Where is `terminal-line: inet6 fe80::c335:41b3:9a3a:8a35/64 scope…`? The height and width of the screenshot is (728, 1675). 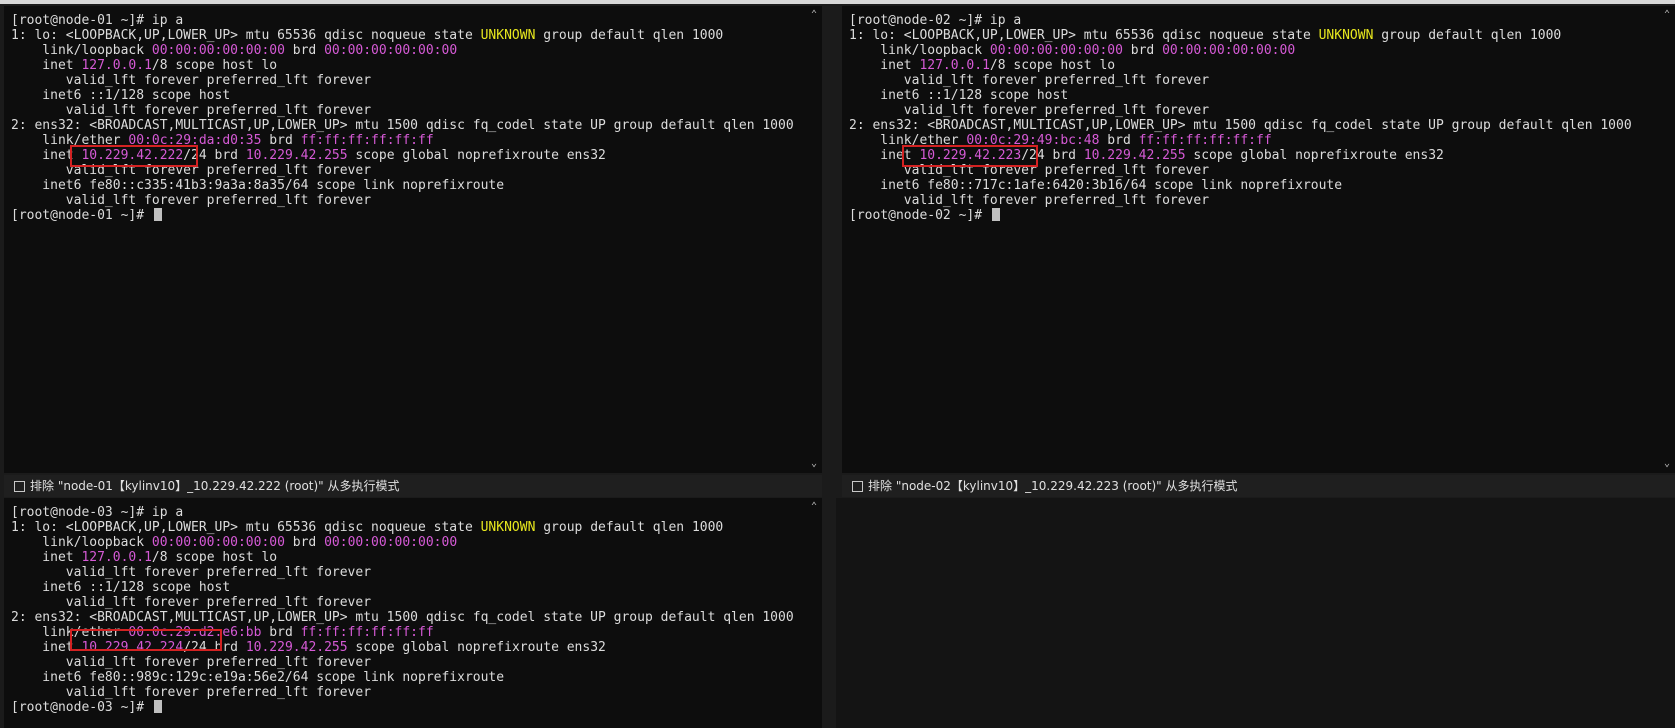
terminal-line: inet6 fe80::c335:41b3:9a3a:8a35/64 scope… is located at coordinates (406, 185).